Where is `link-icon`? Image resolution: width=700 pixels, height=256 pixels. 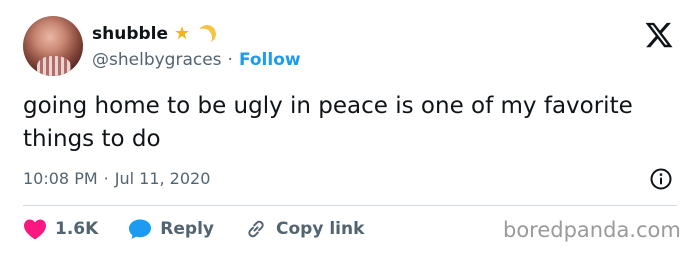
link-icon is located at coordinates (256, 229).